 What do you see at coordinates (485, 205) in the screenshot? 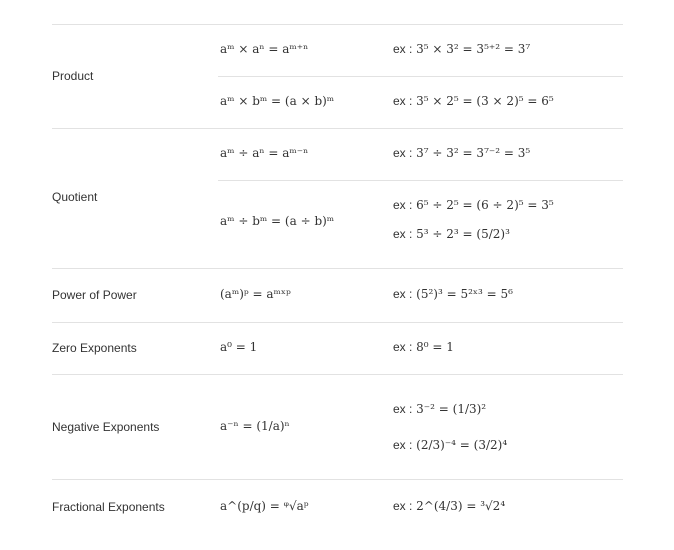
I see `example-text: 6⁵ ÷ 2⁵ = (6 ÷ 2)⁵ = 3⁵` at bounding box center [485, 205].